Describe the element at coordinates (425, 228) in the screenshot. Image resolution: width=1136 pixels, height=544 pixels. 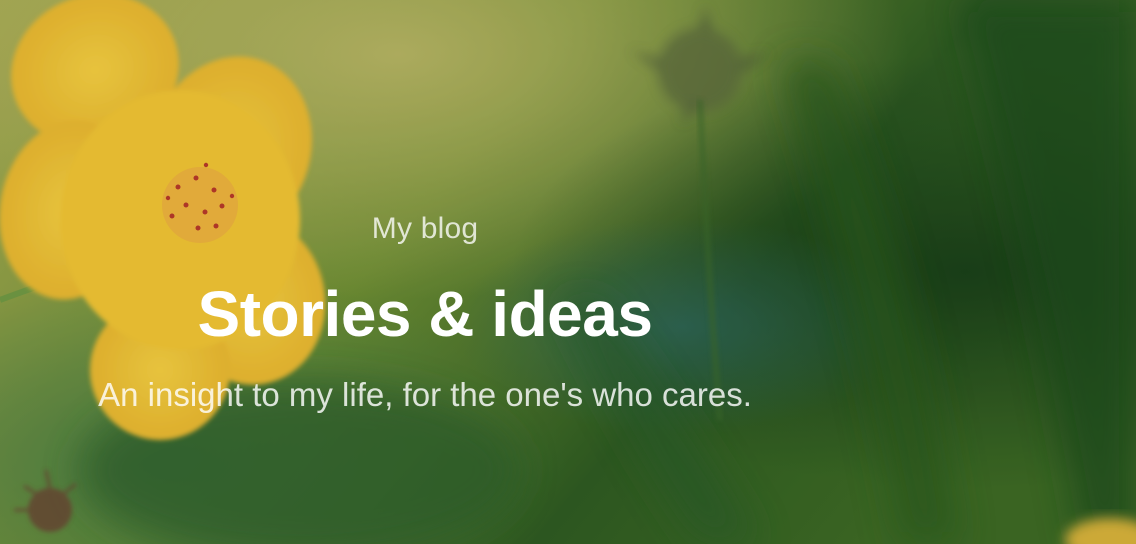
I see `blog-eyebrow-label: My blog` at that location.